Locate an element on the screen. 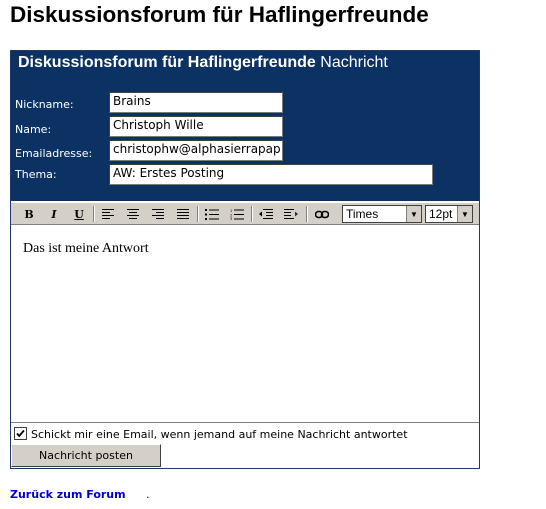 This screenshot has height=509, width=546. form-header-subtitle: Nachricht is located at coordinates (354, 62).